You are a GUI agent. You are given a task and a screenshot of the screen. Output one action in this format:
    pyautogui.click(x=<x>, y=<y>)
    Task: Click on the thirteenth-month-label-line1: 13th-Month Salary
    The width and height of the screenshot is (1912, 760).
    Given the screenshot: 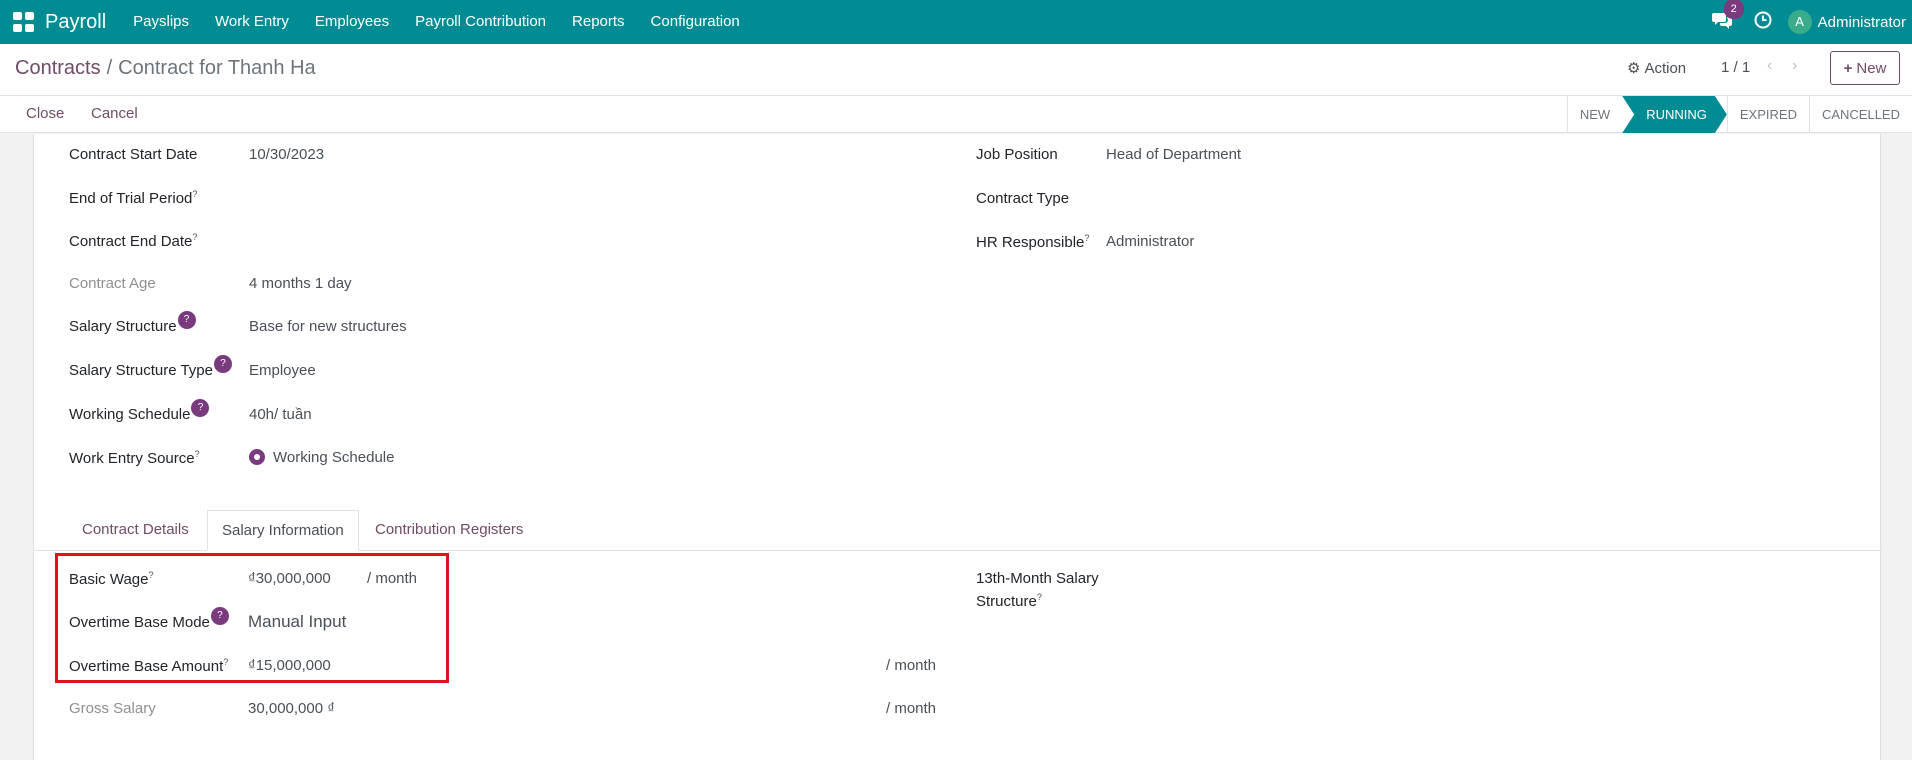 What is the action you would take?
    pyautogui.click(x=1037, y=578)
    